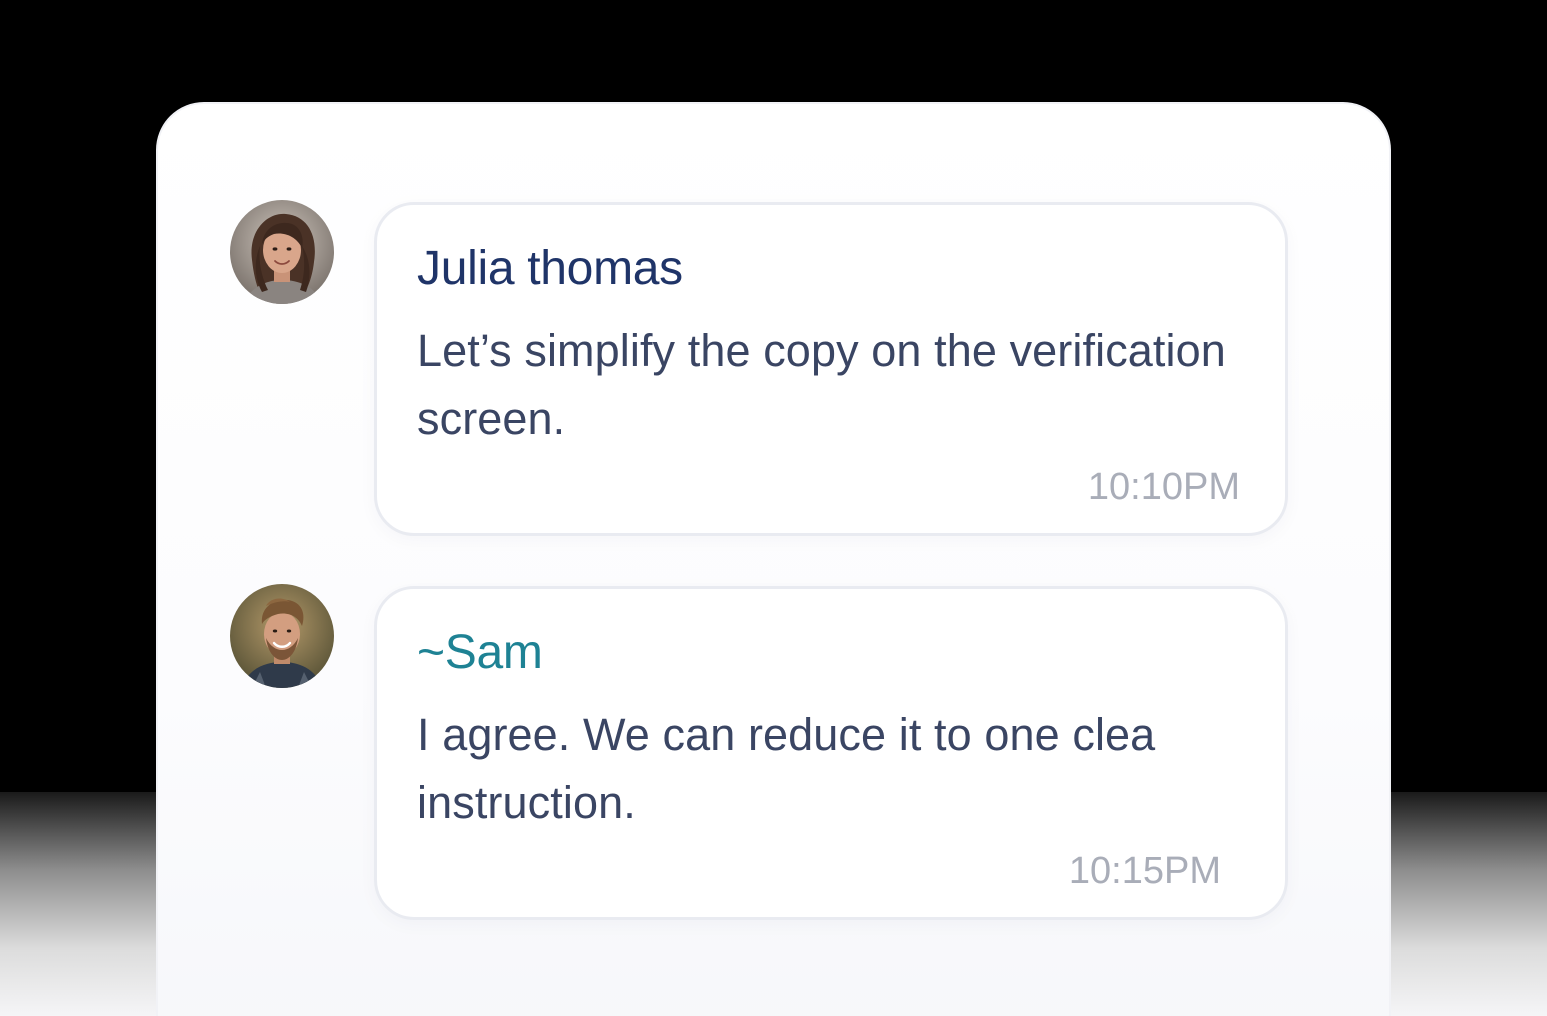 This screenshot has height=1016, width=1547. Describe the element at coordinates (550, 268) in the screenshot. I see `sender-name: Julia thomas` at that location.